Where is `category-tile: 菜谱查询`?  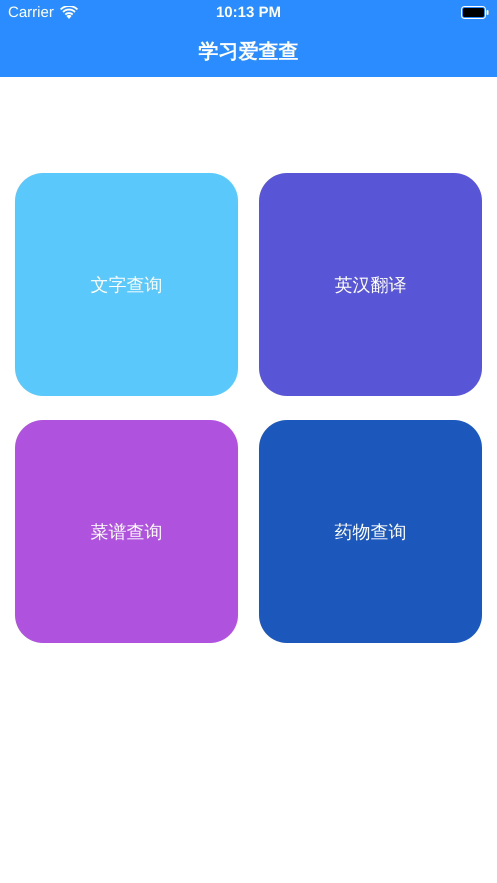 category-tile: 菜谱查询 is located at coordinates (126, 531).